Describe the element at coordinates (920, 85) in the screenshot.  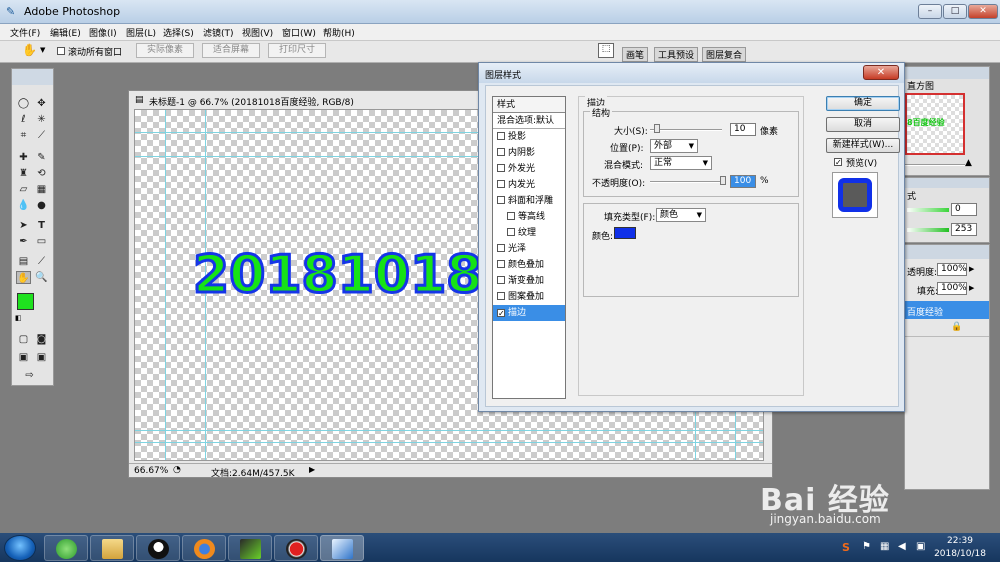
I see `tab-histogram: 直方图` at that location.